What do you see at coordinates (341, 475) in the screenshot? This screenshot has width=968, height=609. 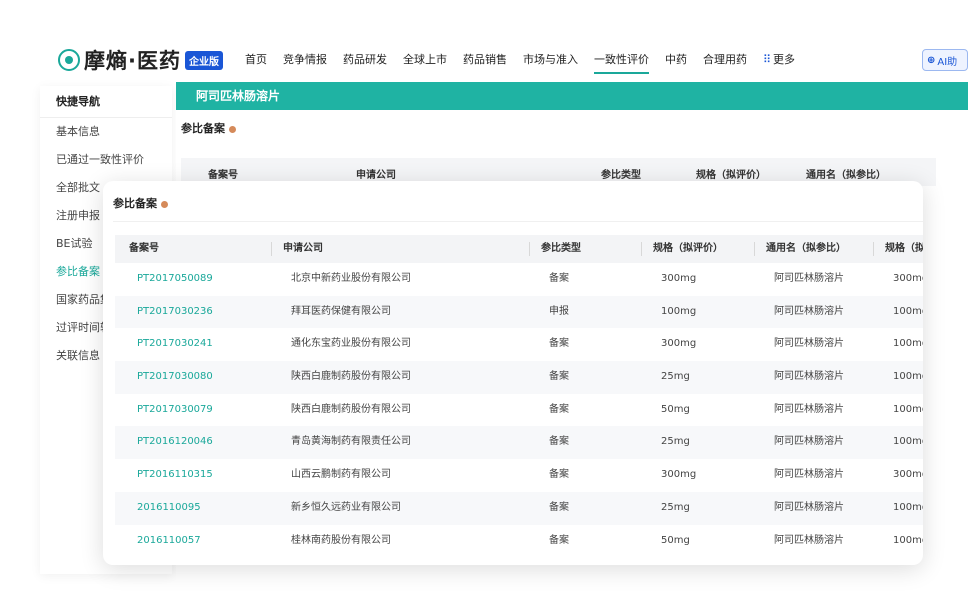 I see `table-cell: 山西云鹏制药有限公司` at bounding box center [341, 475].